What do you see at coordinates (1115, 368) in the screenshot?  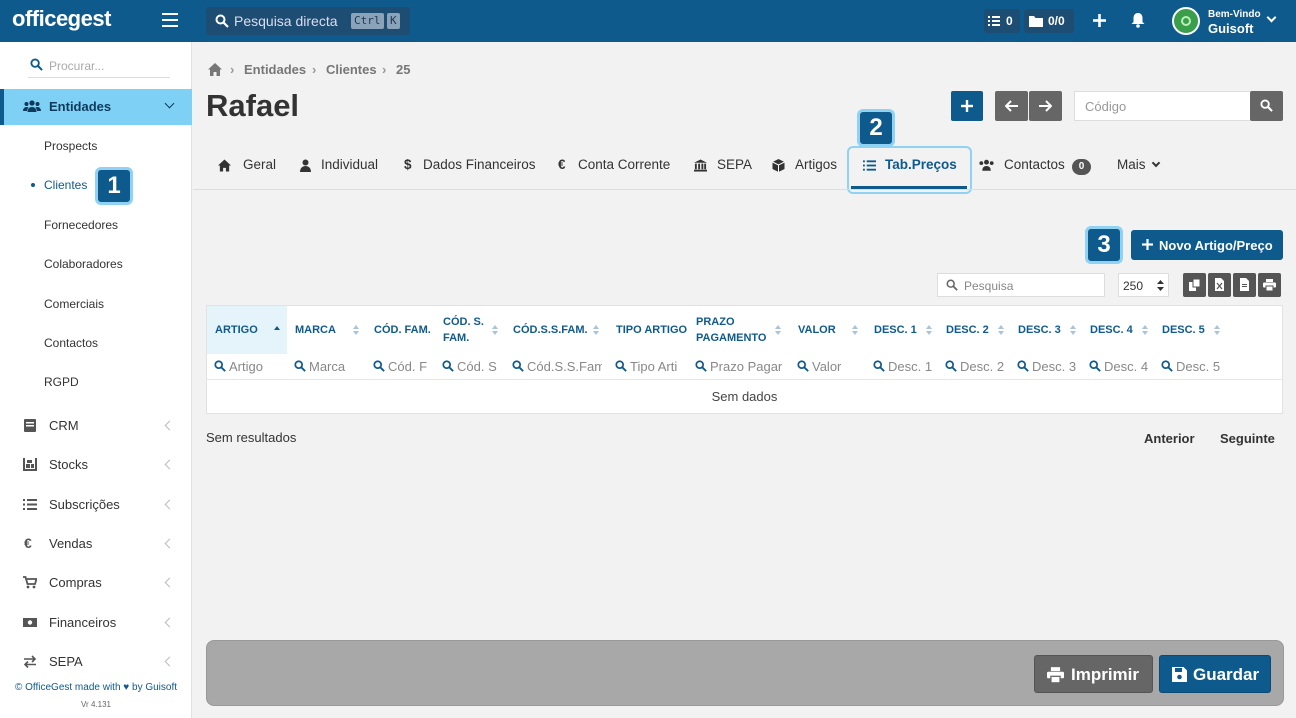 I see `filter-desc-4: Desc. 4` at bounding box center [1115, 368].